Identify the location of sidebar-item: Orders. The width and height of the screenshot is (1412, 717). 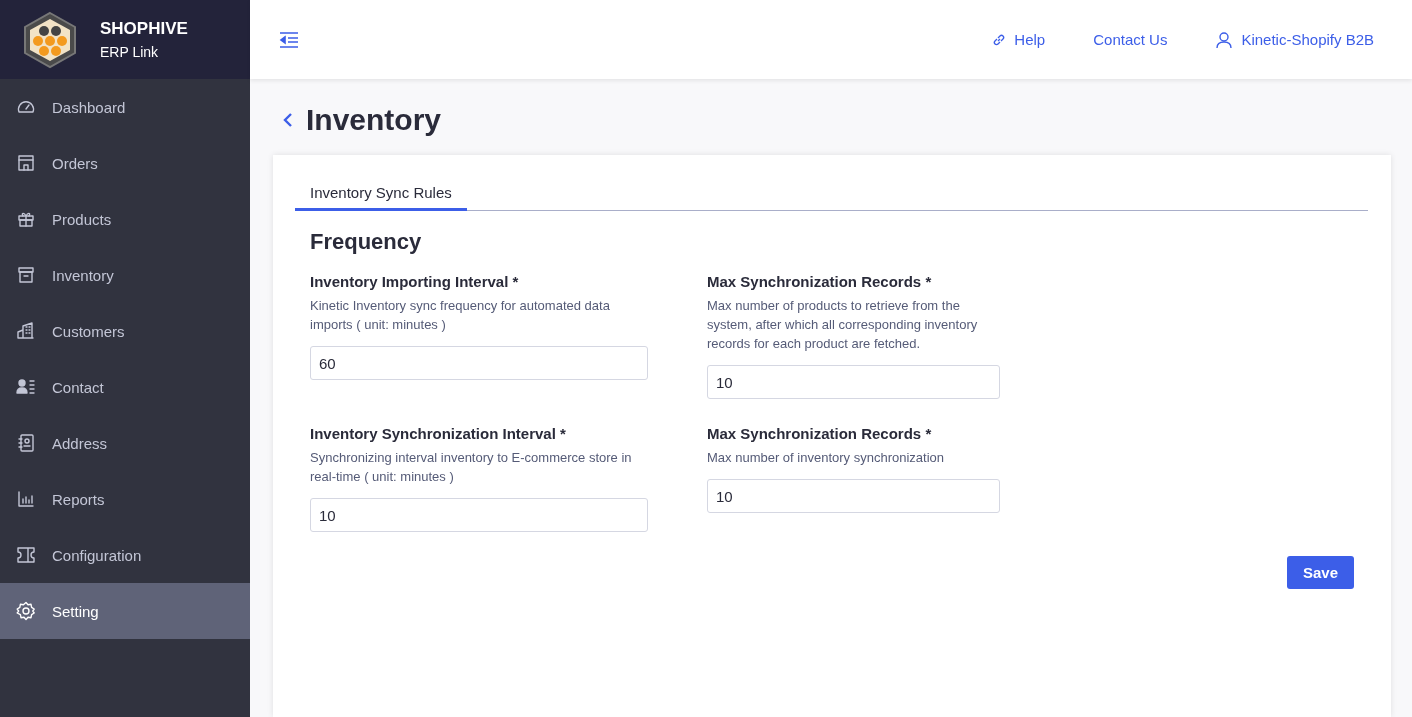
(125, 163).